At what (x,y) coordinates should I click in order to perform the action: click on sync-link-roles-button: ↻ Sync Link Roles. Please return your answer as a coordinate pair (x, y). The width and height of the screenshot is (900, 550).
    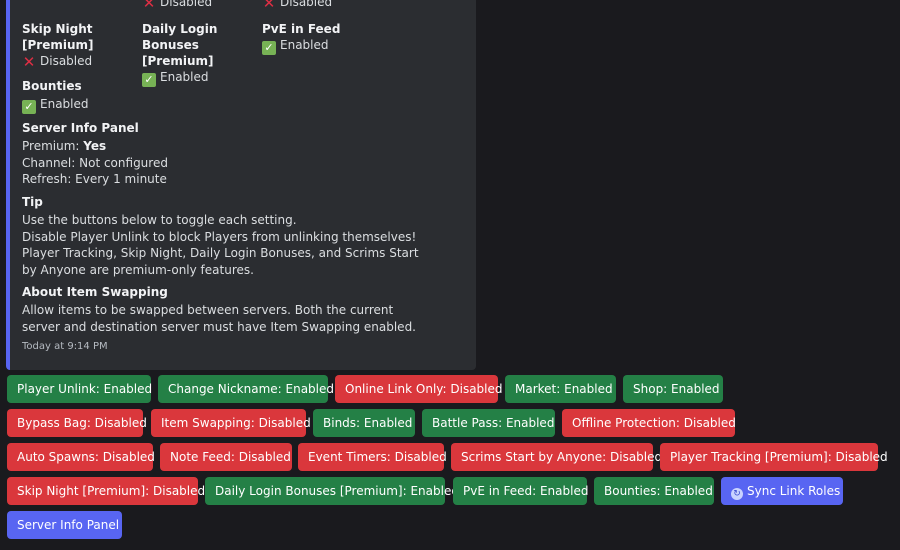
    Looking at the image, I should click on (782, 491).